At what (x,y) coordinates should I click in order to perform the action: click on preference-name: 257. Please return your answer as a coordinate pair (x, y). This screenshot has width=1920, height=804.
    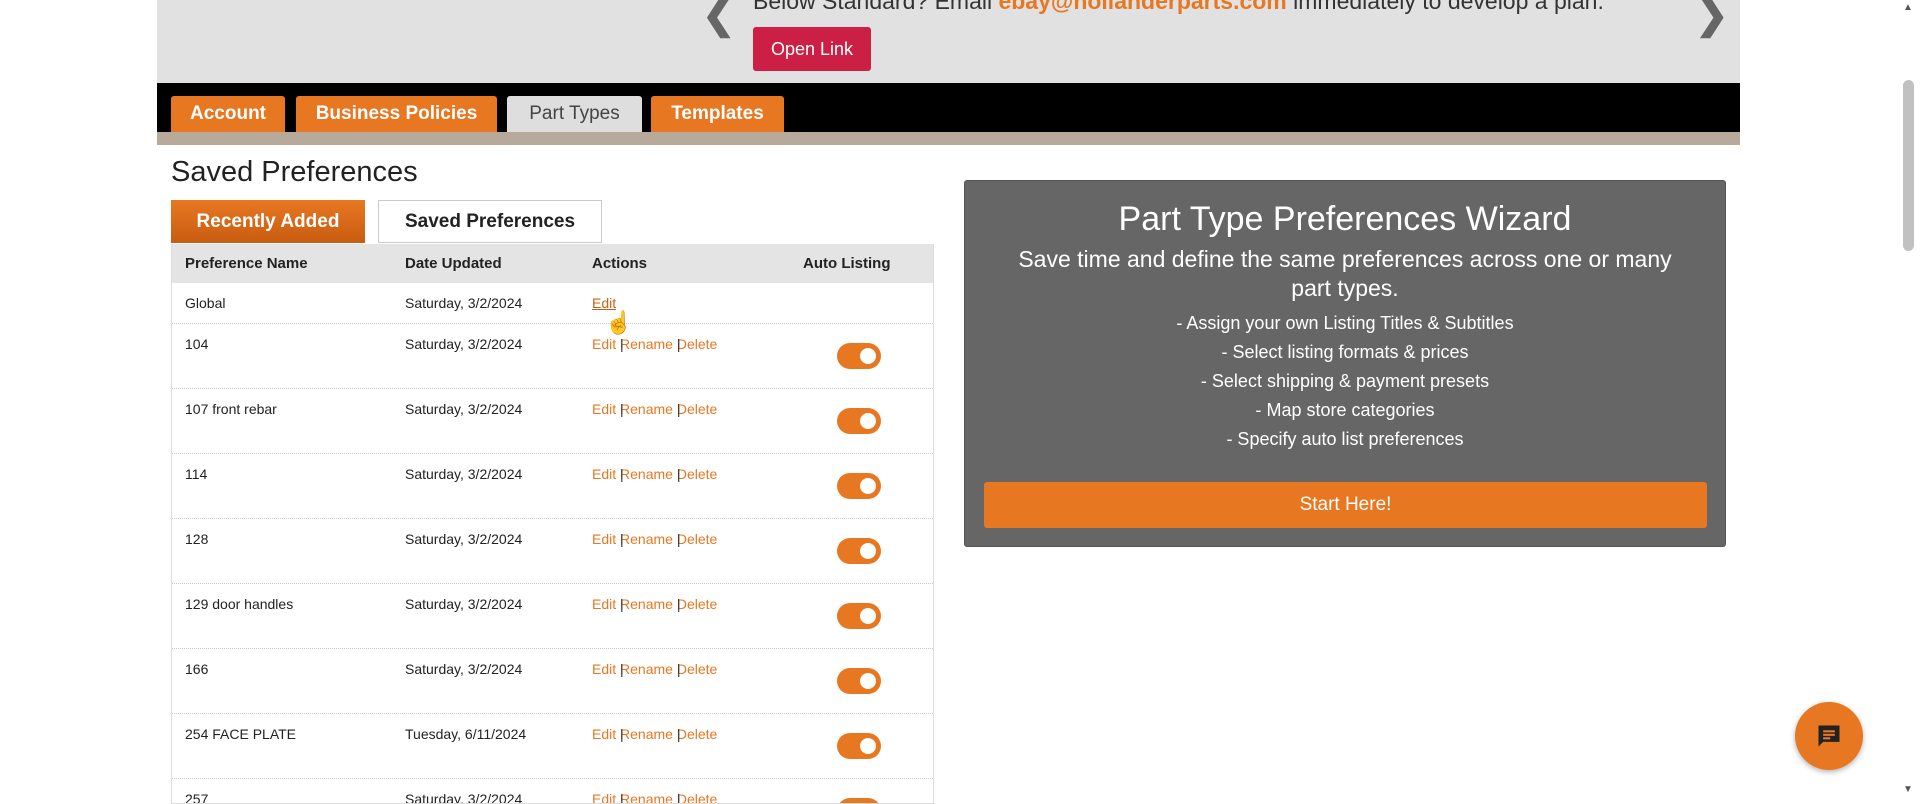
    Looking at the image, I should click on (197, 797).